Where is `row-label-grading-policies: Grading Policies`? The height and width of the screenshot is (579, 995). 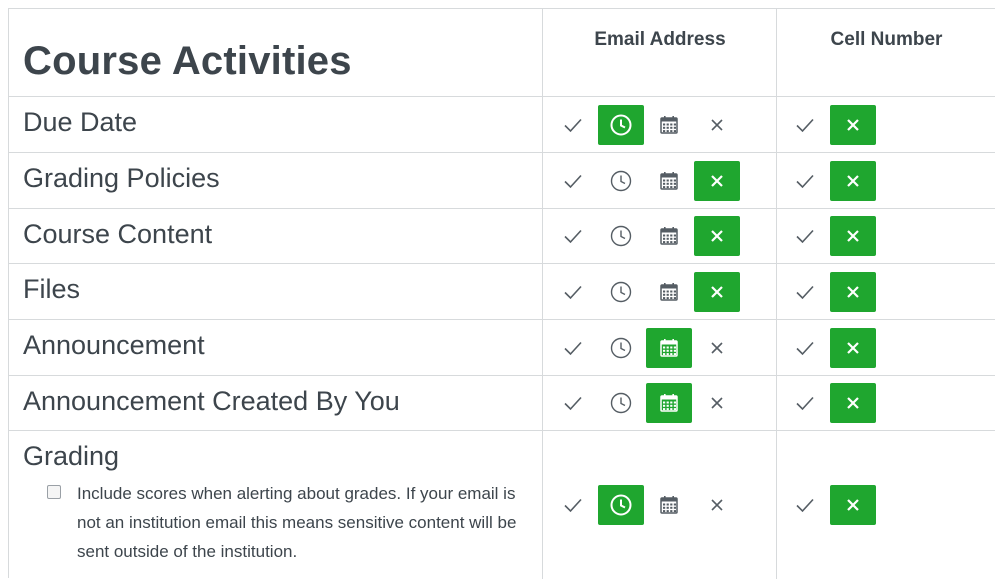
row-label-grading-policies: Grading Policies is located at coordinates (121, 178).